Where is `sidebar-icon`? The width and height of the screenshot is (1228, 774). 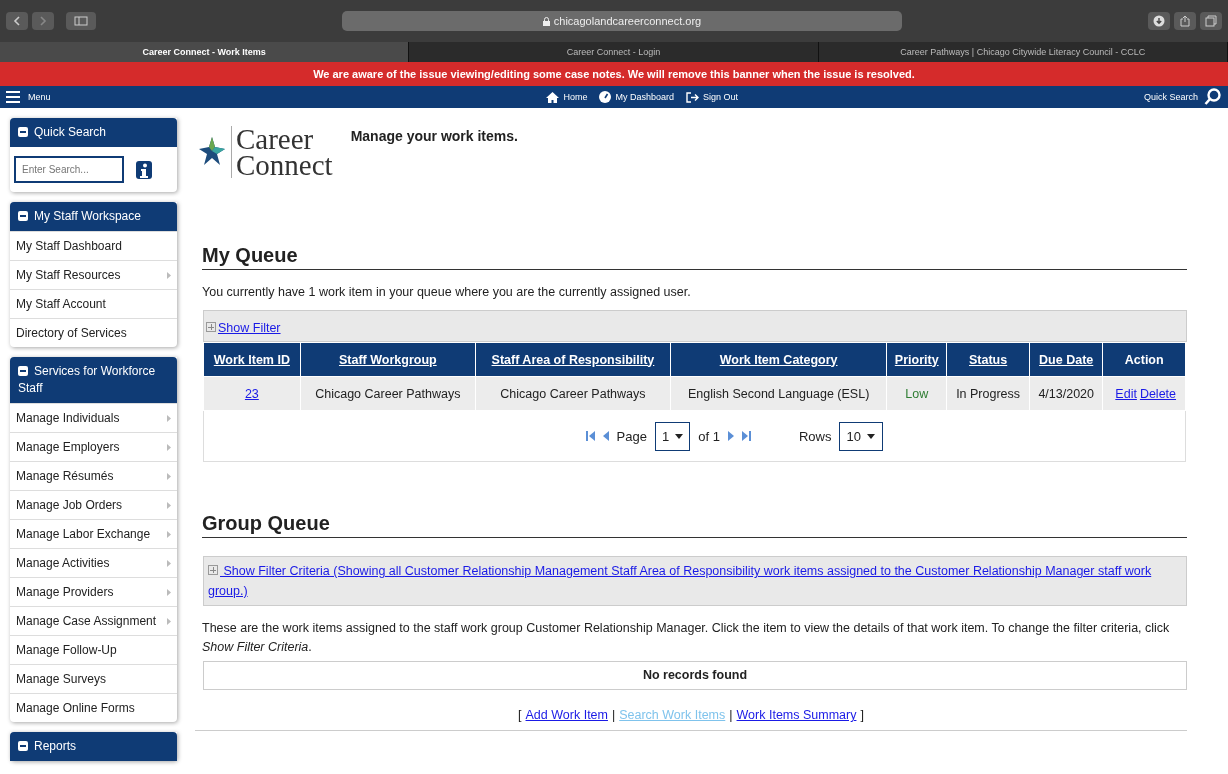
sidebar-icon is located at coordinates (81, 21).